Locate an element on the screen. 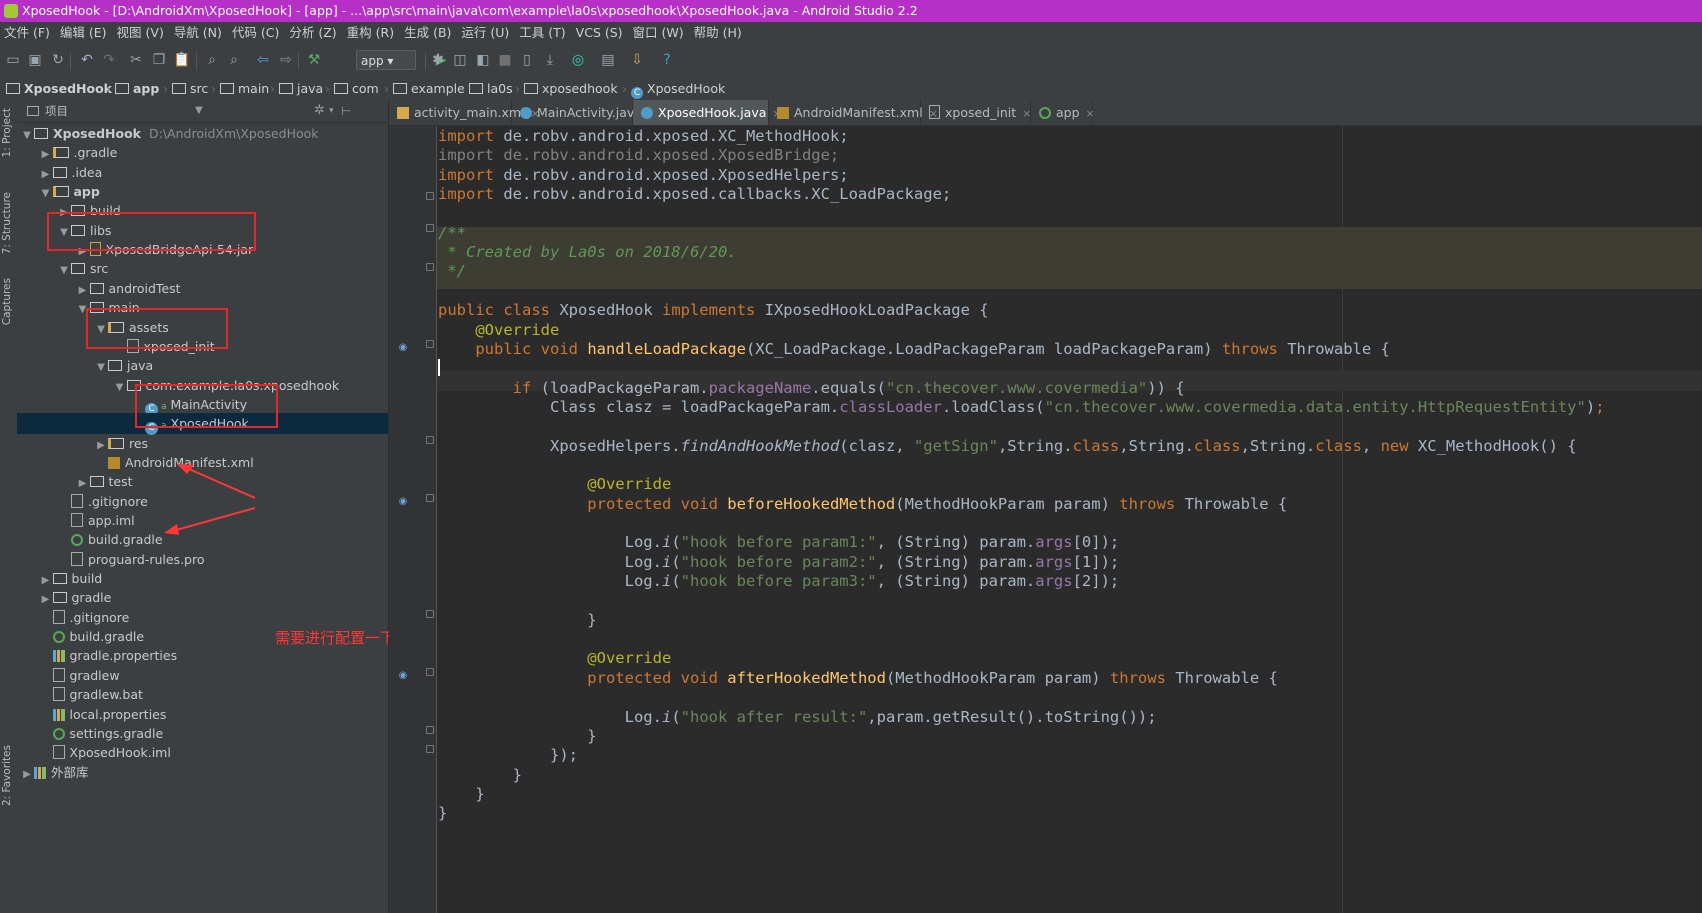 The width and height of the screenshot is (1702, 913). tool-window-project: 1: Project is located at coordinates (7, 132).